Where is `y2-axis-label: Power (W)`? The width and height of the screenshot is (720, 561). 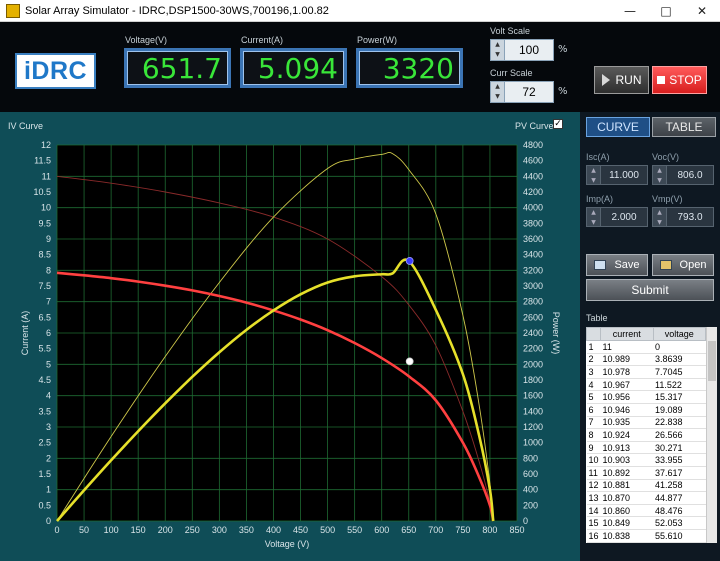
y2-axis-label: Power (W) is located at coordinates (556, 333).